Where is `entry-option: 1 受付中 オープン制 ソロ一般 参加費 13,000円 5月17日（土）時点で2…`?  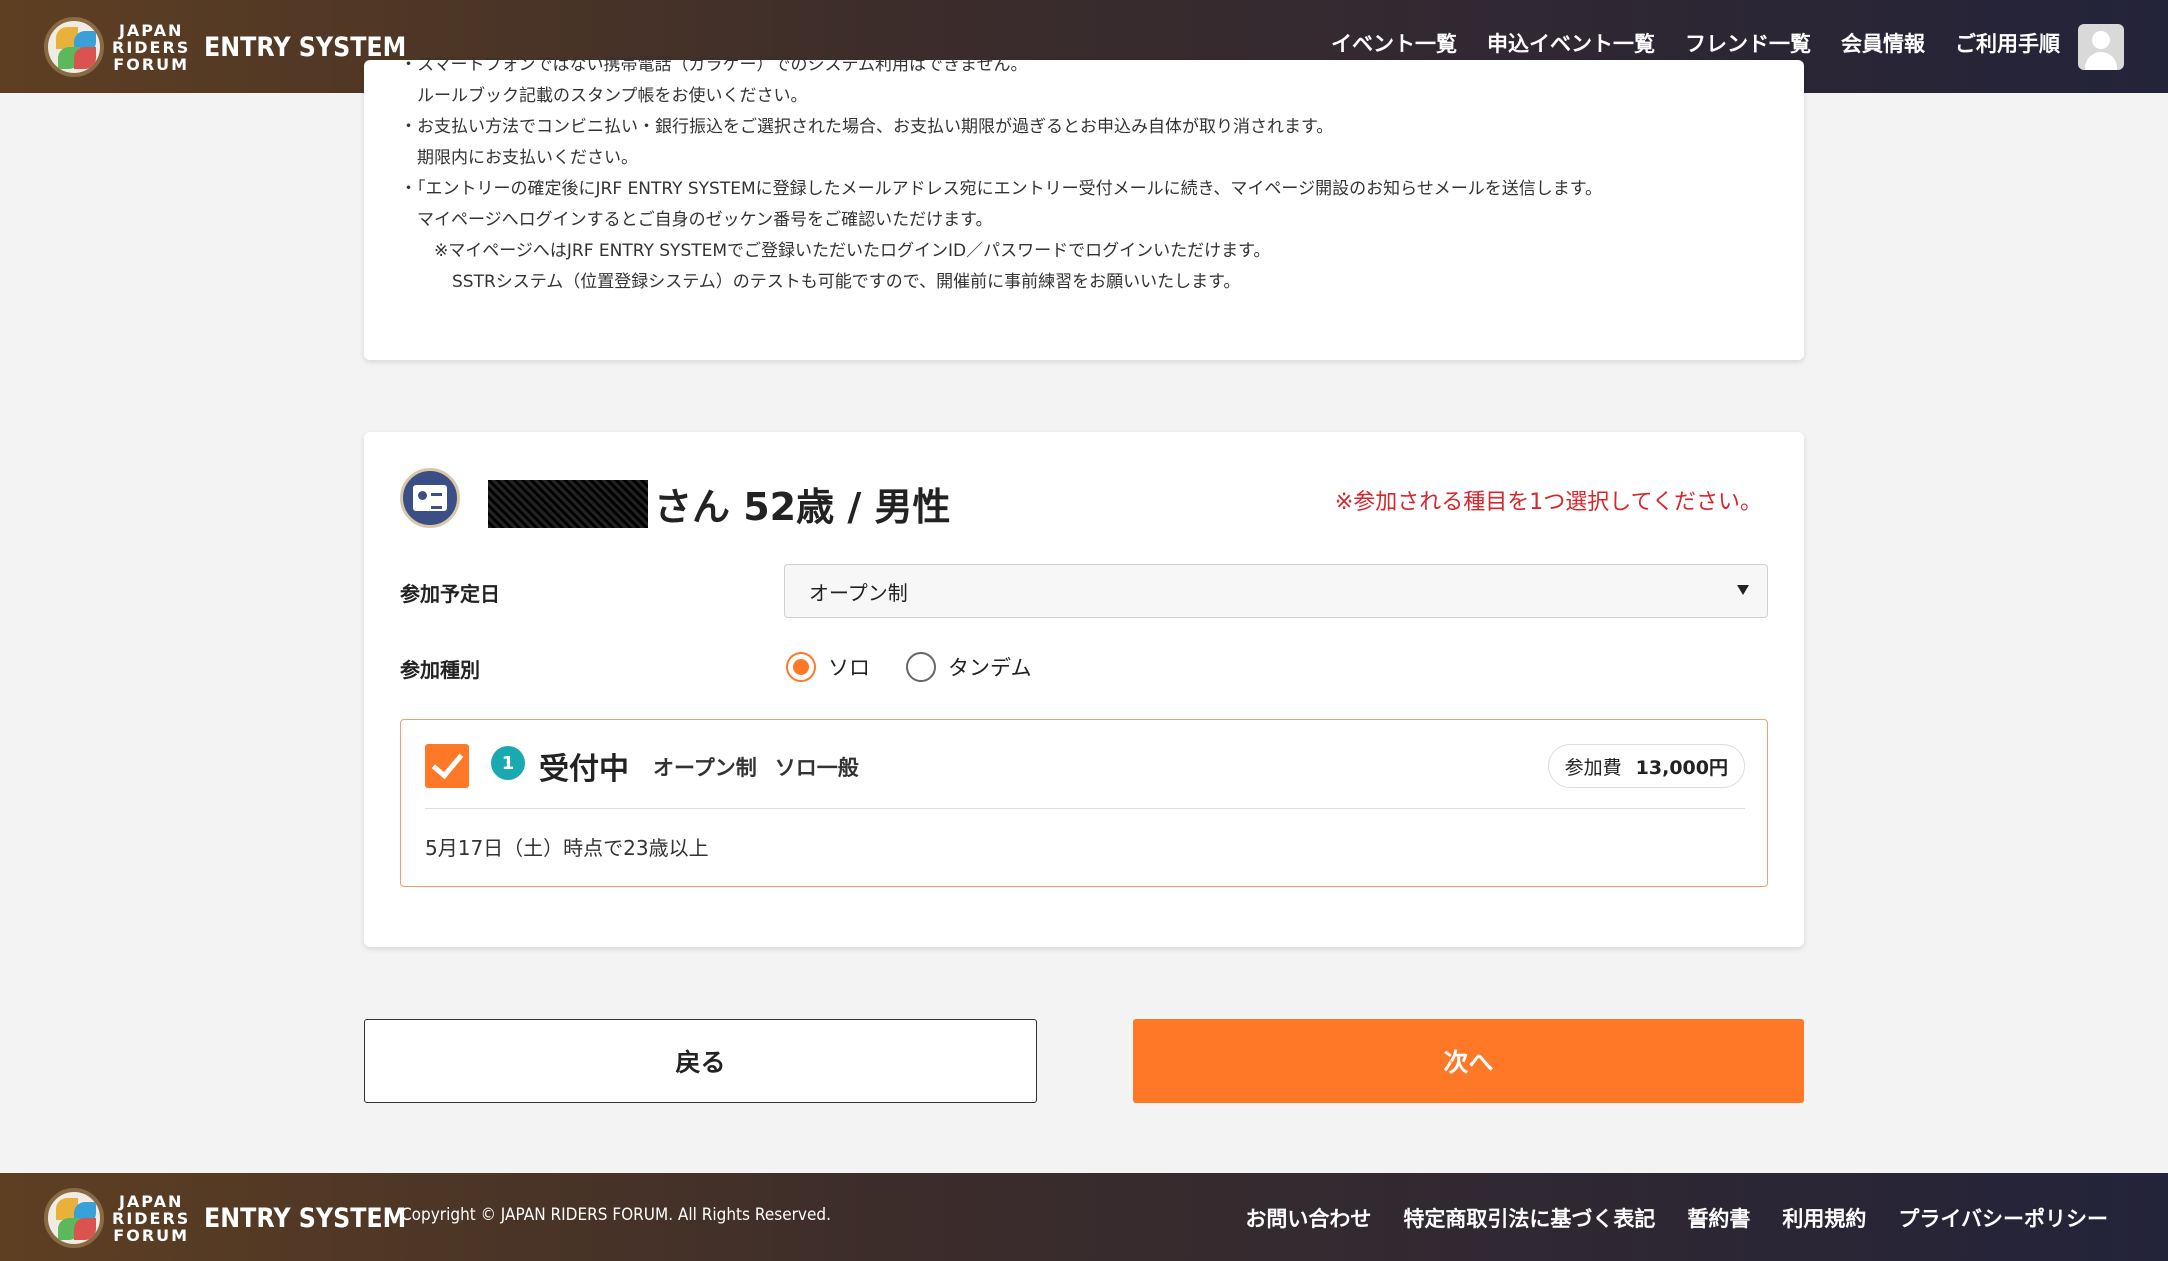
entry-option: 1 受付中 オープン制 ソロ一般 参加費 13,000円 5月17日（土）時点で2… is located at coordinates (1084, 803).